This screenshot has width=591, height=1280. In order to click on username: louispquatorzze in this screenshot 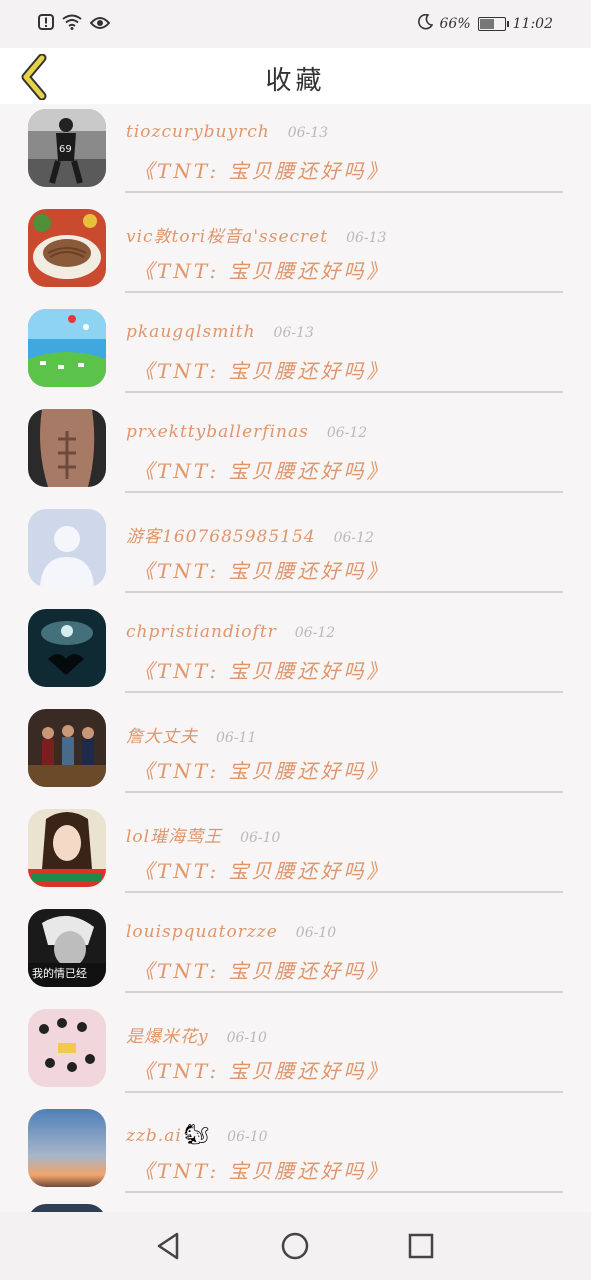, I will do `click(202, 932)`.